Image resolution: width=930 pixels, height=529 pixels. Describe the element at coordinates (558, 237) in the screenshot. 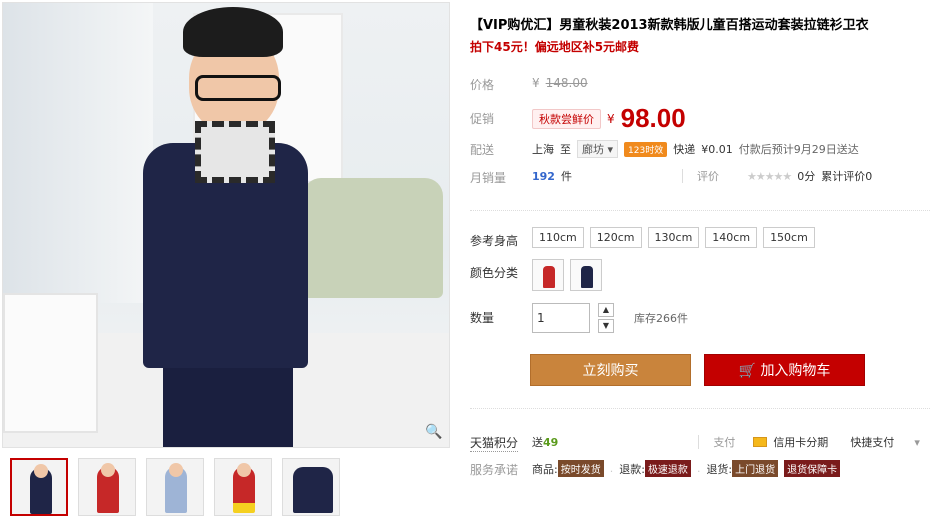

I see `size-option-110: 110cm` at that location.